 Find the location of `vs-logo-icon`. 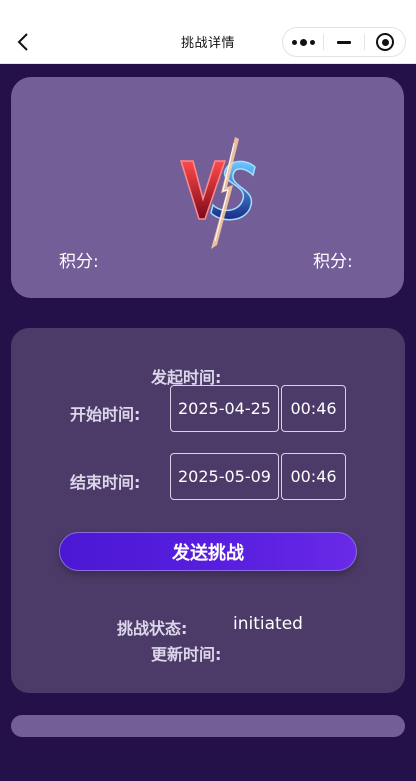

vs-logo-icon is located at coordinates (217, 193).